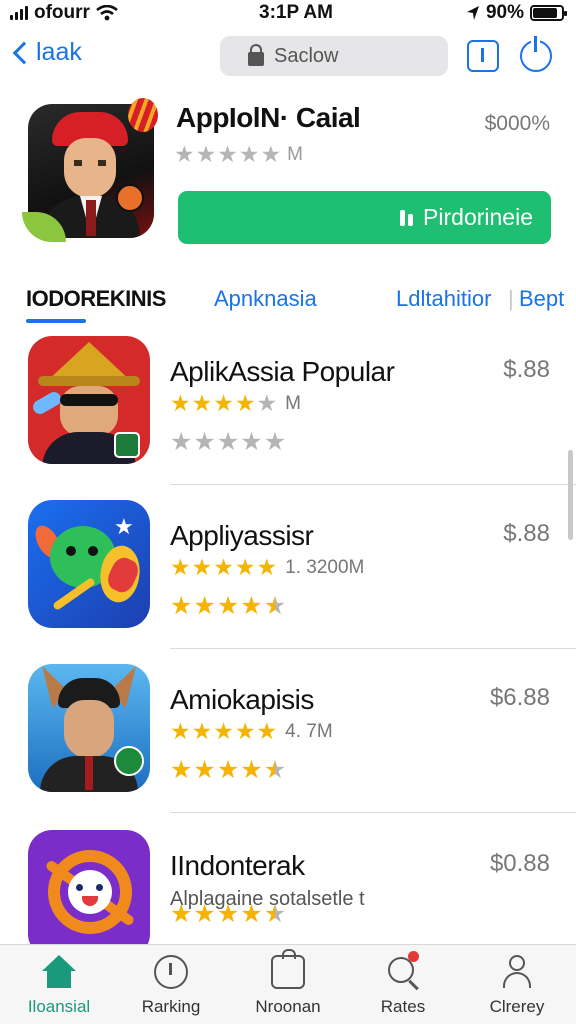  I want to click on battery-icon, so click(548, 13).